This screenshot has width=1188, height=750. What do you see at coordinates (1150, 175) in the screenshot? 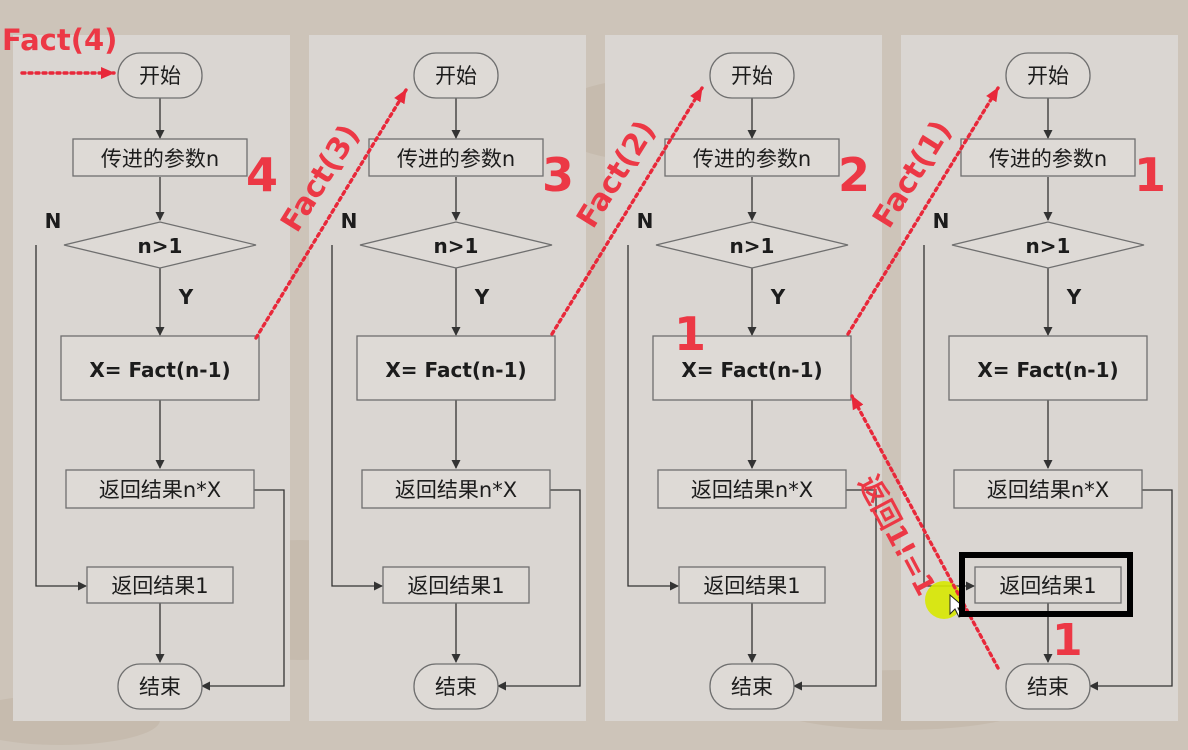
I see `param-value-annotation: 1` at bounding box center [1150, 175].